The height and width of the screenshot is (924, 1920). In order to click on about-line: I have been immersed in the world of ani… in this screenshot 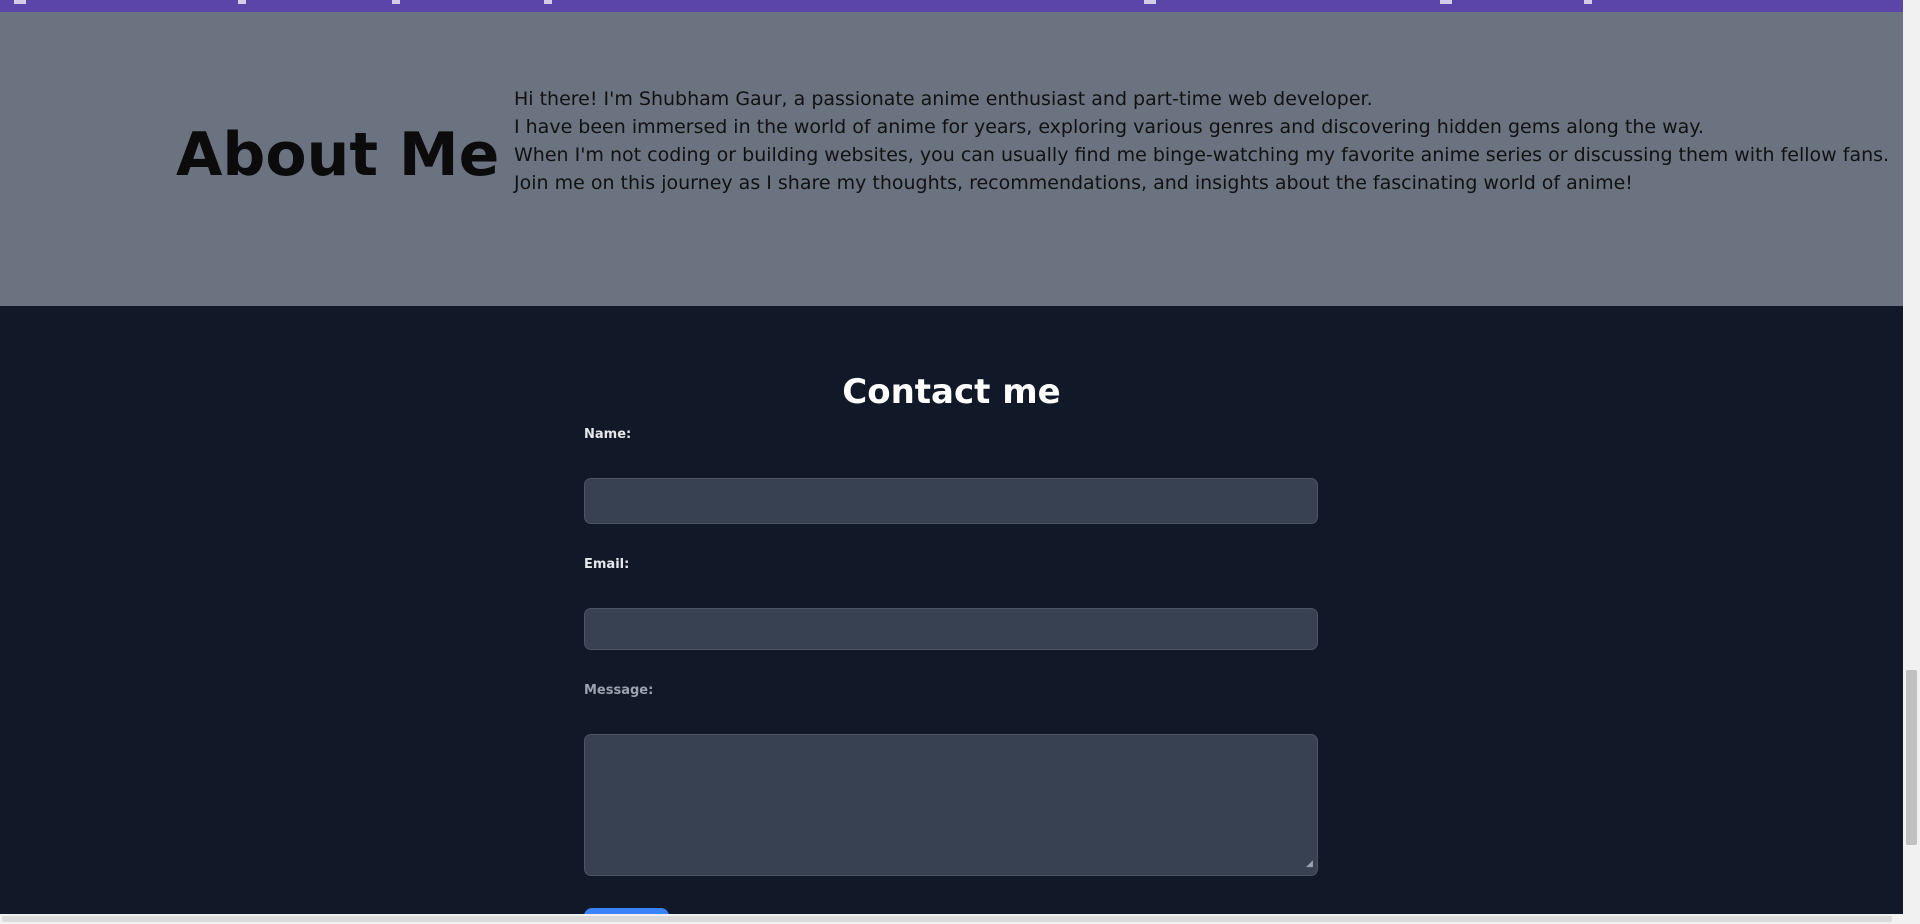, I will do `click(1109, 127)`.